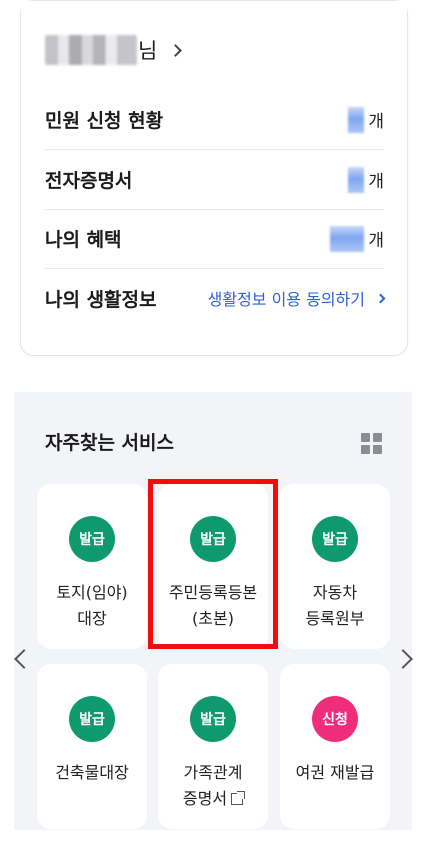 The image size is (427, 844). What do you see at coordinates (92, 746) in the screenshot?
I see `service-card-building-register: 발급 건축물대장` at bounding box center [92, 746].